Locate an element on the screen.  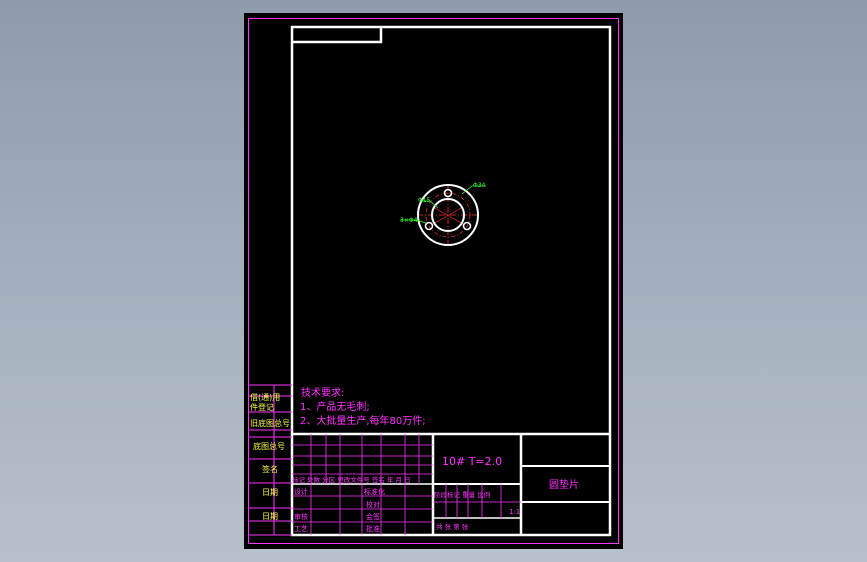
side-label-7: 日期 is located at coordinates (270, 516).